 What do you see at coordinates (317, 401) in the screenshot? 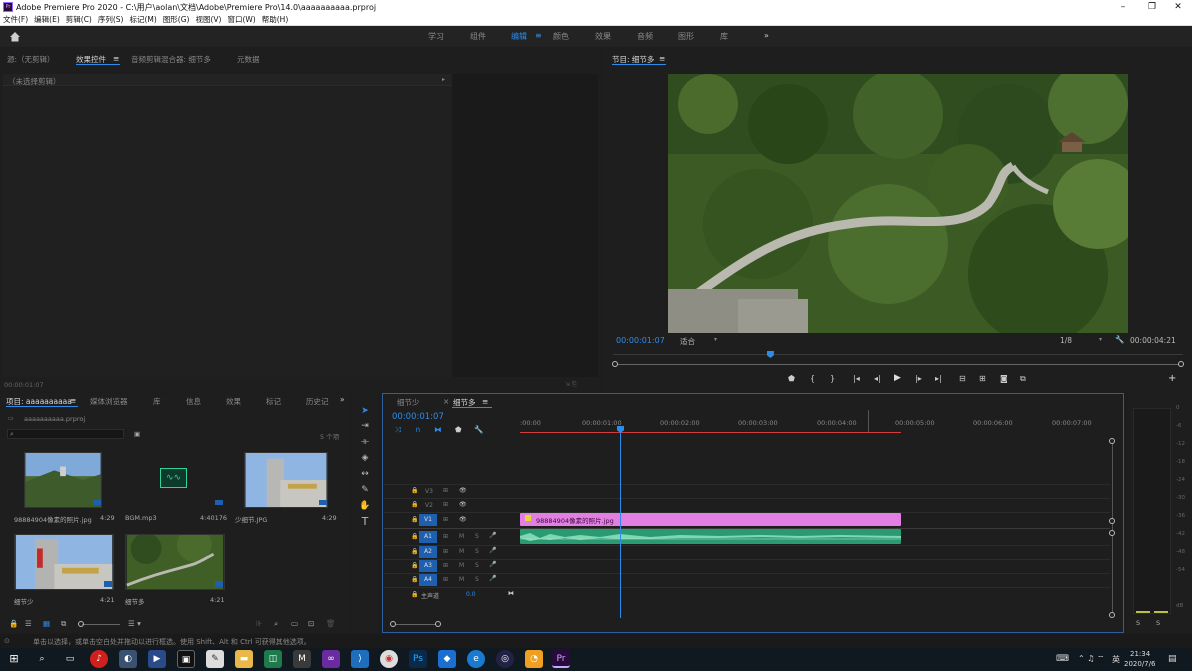
I see `tab-history: 历史记` at bounding box center [317, 401].